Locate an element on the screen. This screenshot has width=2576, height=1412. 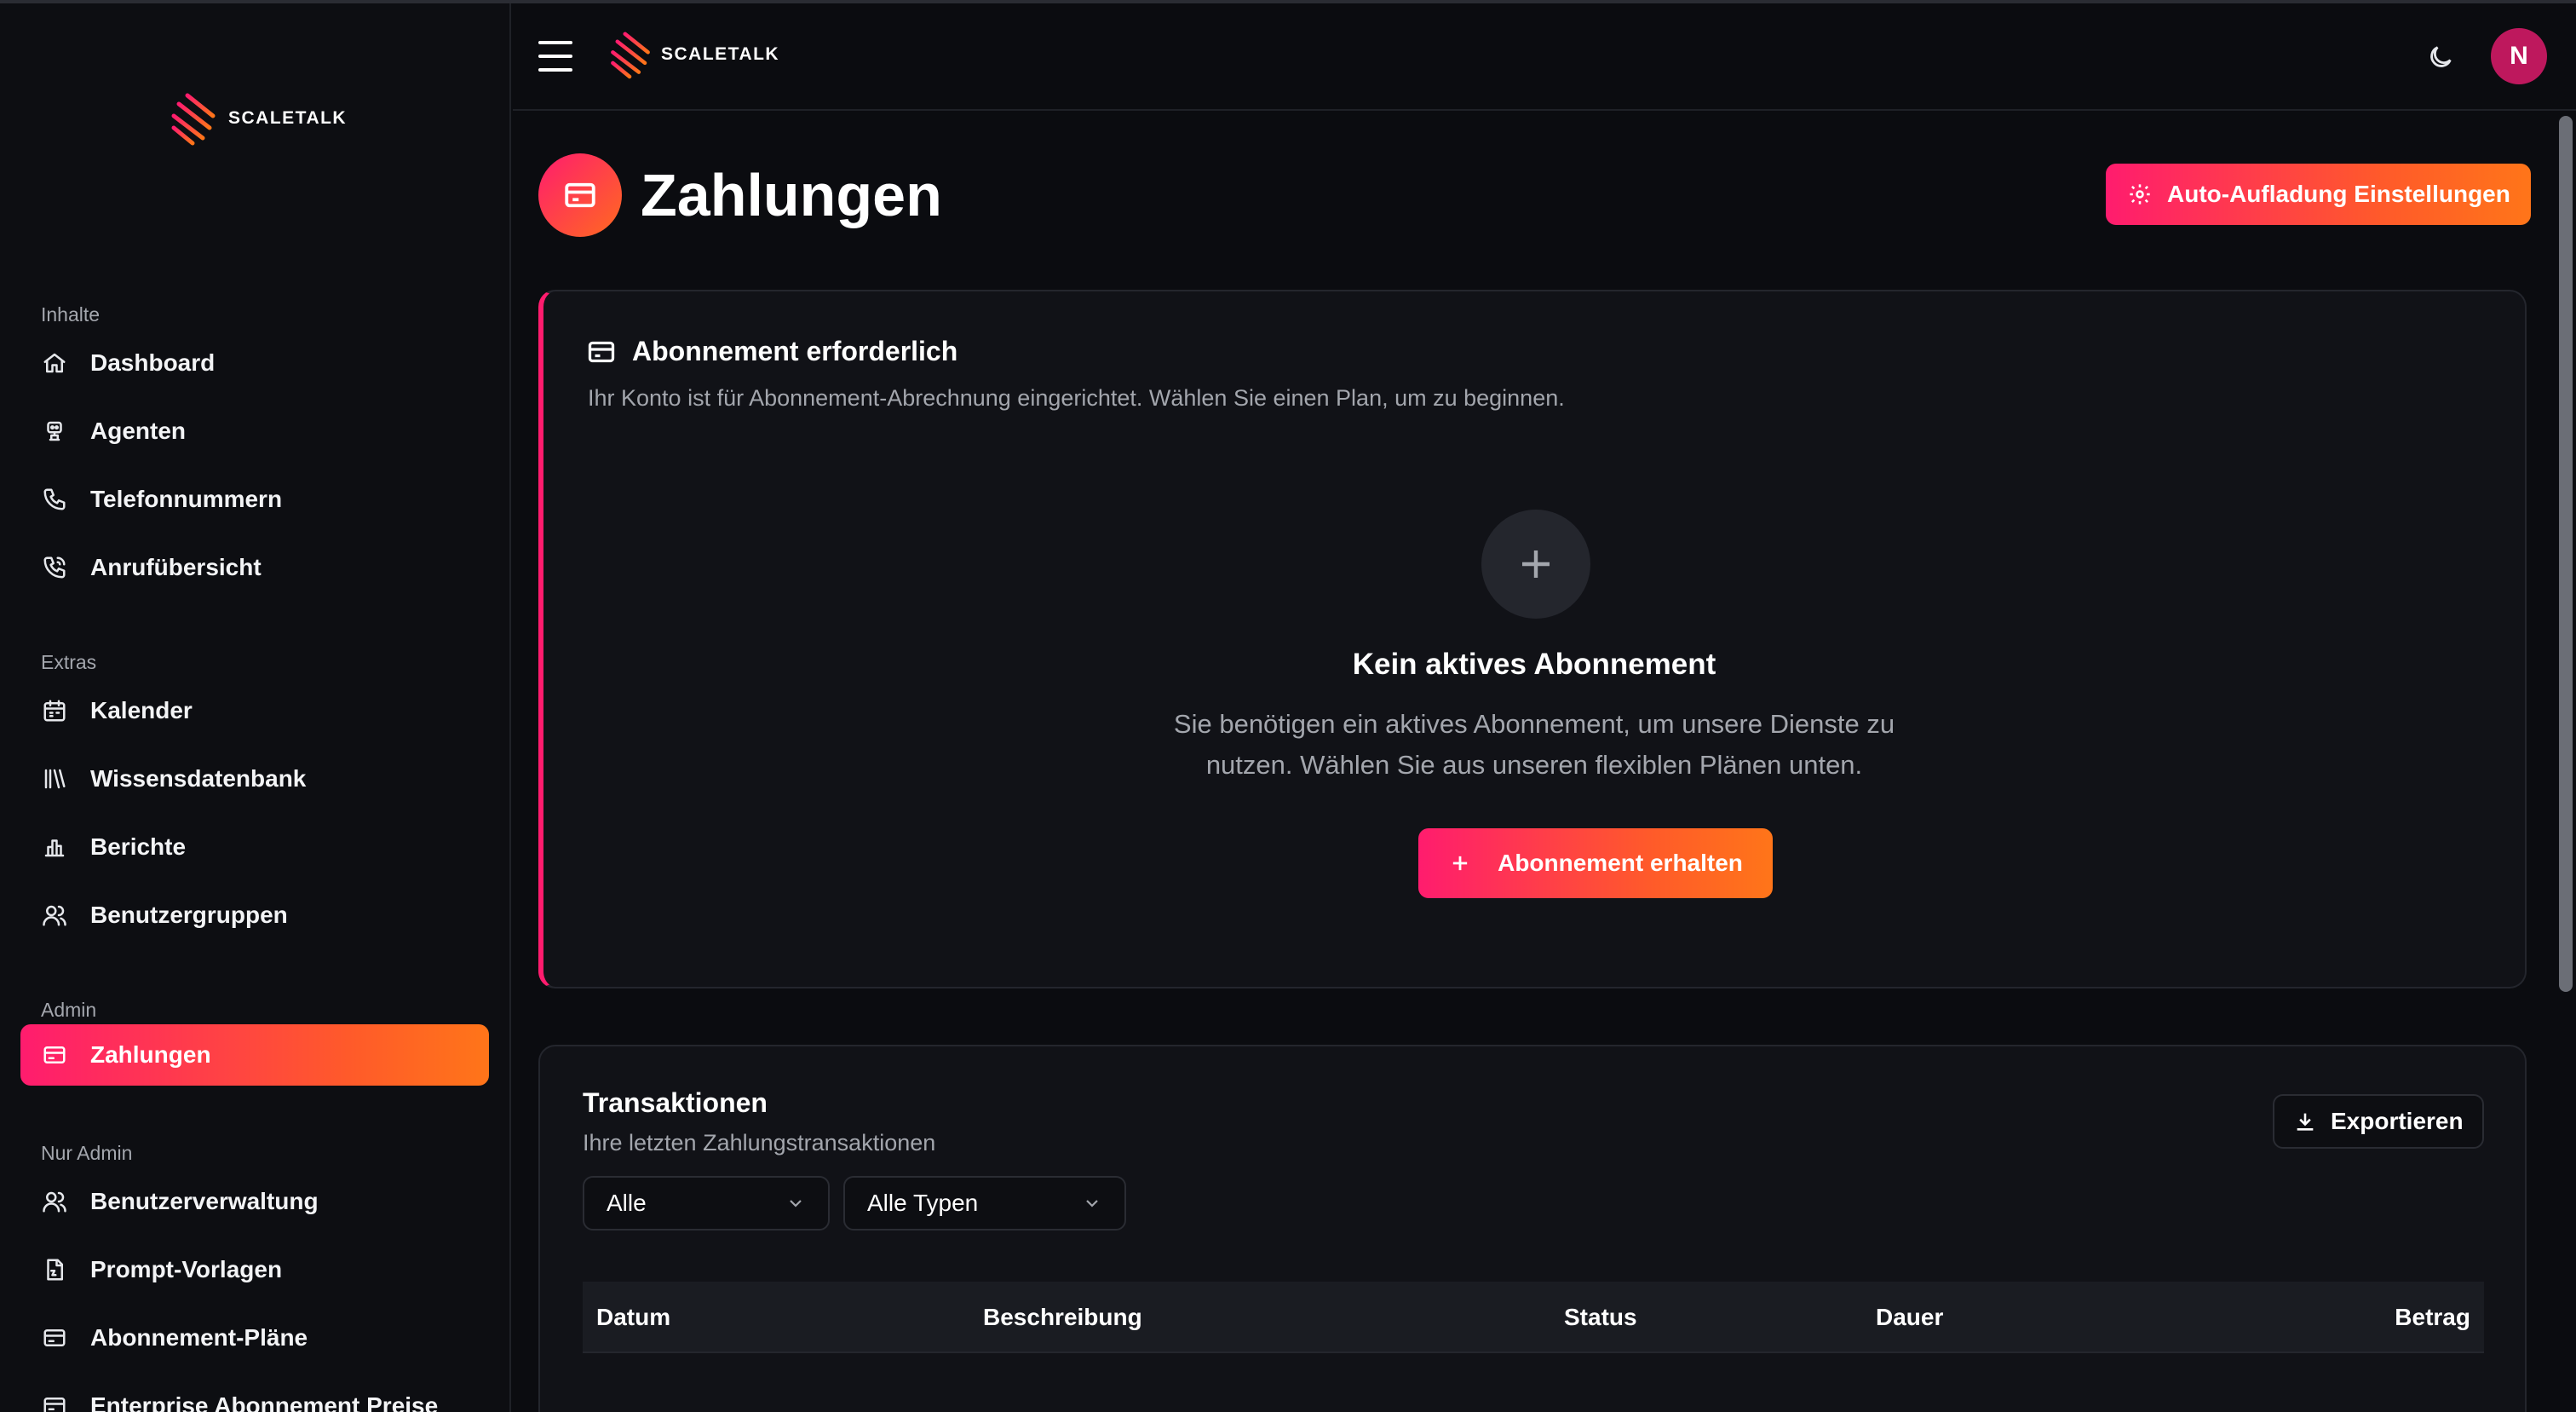
transactions-table-header: Datum Beschreibung Status Dauer Betrag is located at coordinates (1534, 1318).